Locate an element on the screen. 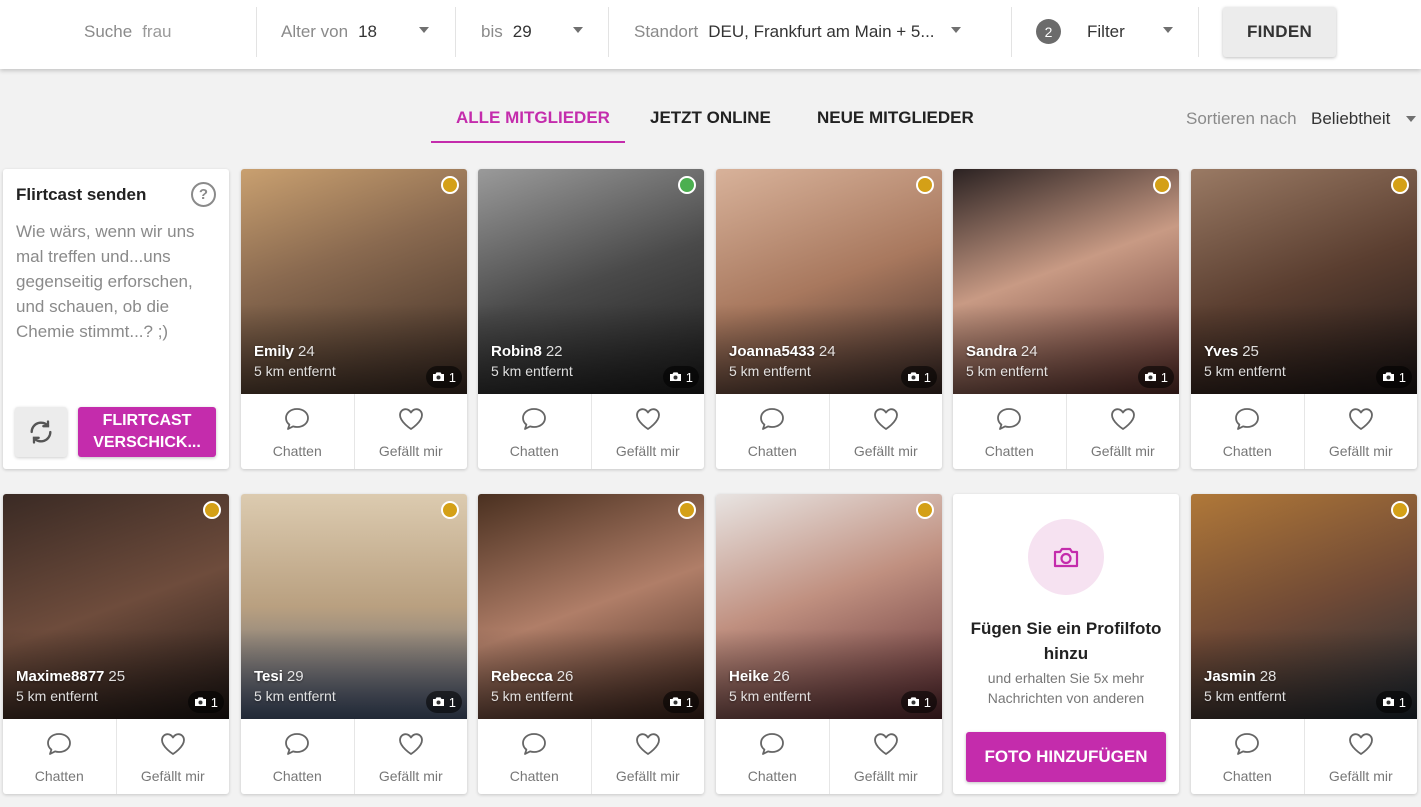 The height and width of the screenshot is (807, 1421). filter-count-badge: 2 is located at coordinates (1048, 31).